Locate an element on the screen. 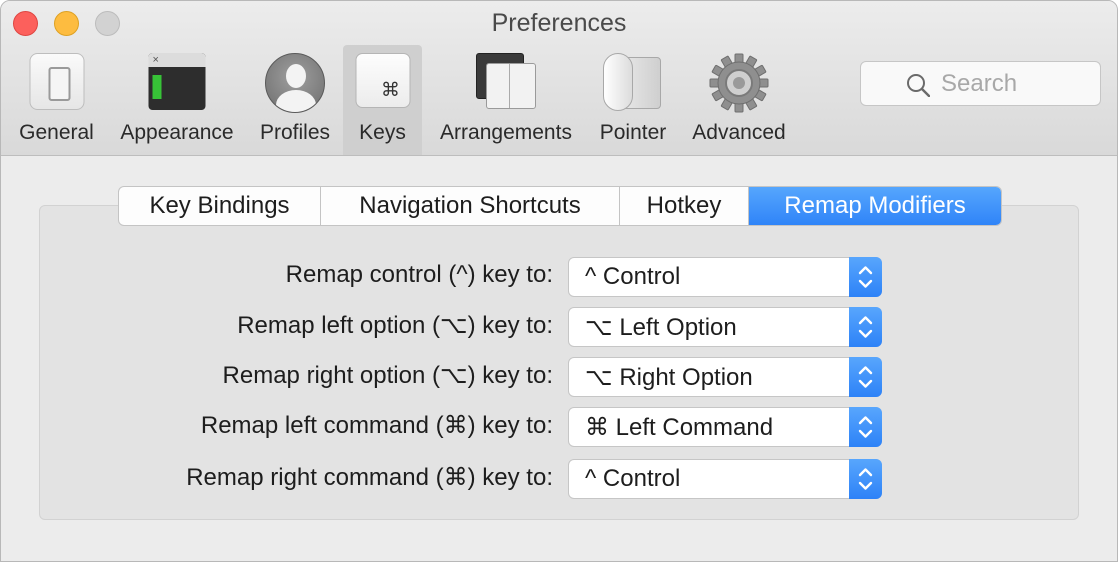 Image resolution: width=1120 pixels, height=562 pixels. remap-right-option-select: ⌥ Right Option is located at coordinates (725, 377).